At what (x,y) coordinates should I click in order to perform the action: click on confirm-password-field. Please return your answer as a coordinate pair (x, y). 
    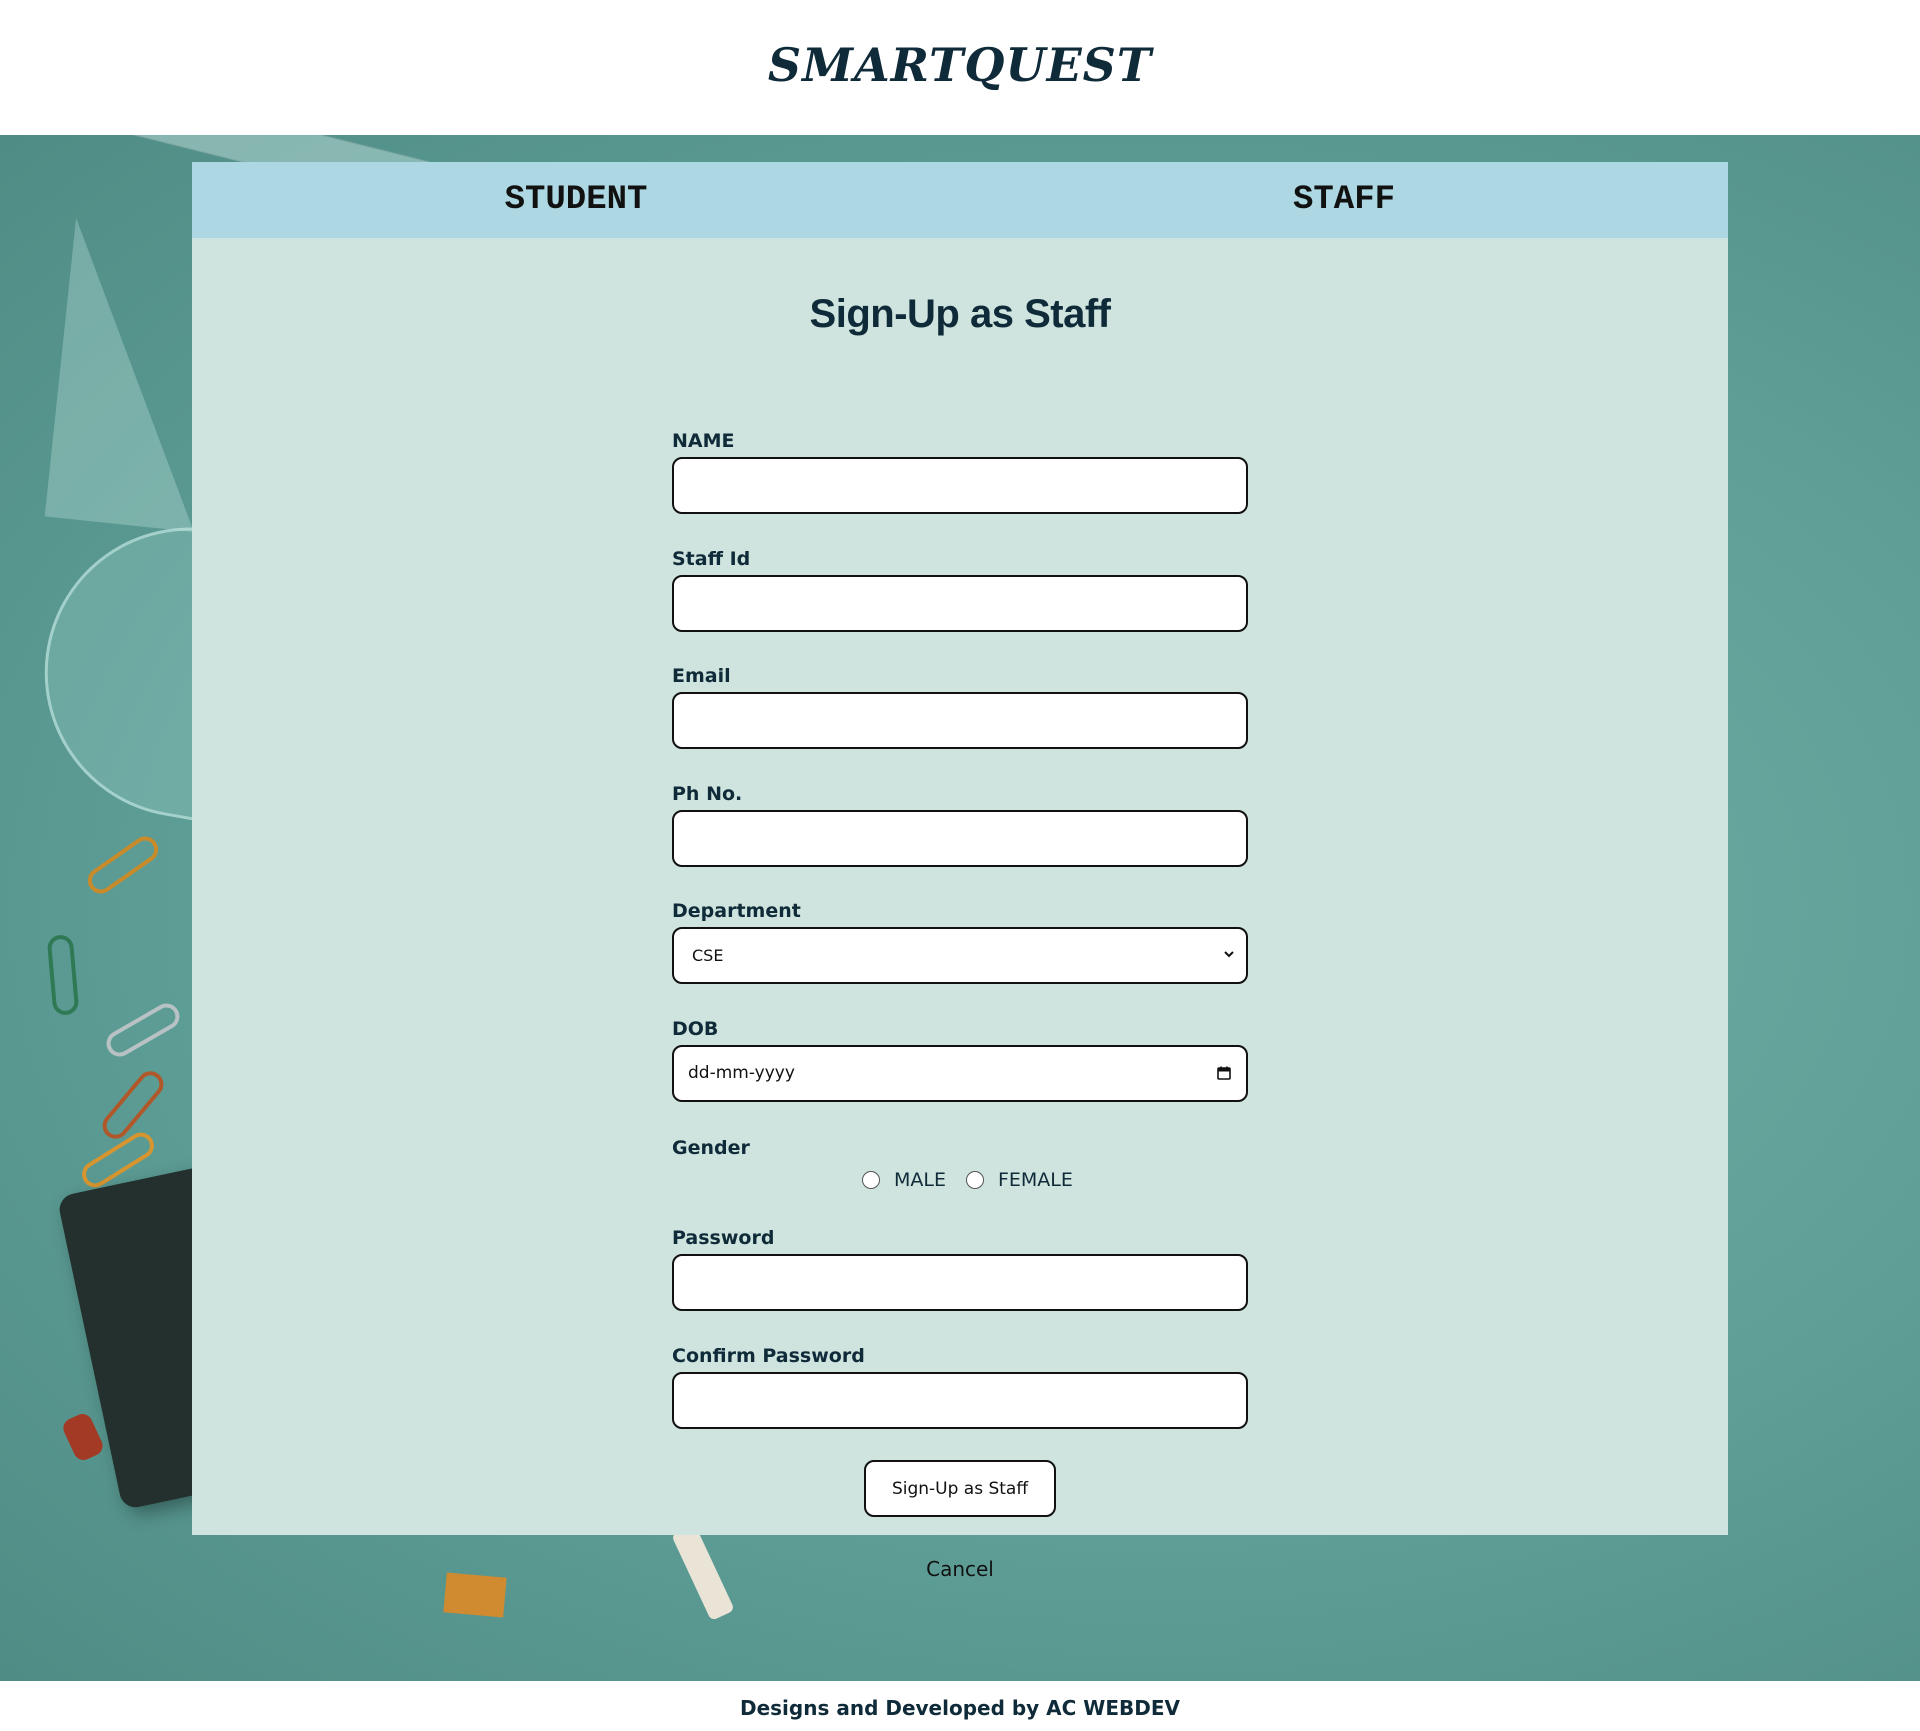
    Looking at the image, I should click on (960, 1400).